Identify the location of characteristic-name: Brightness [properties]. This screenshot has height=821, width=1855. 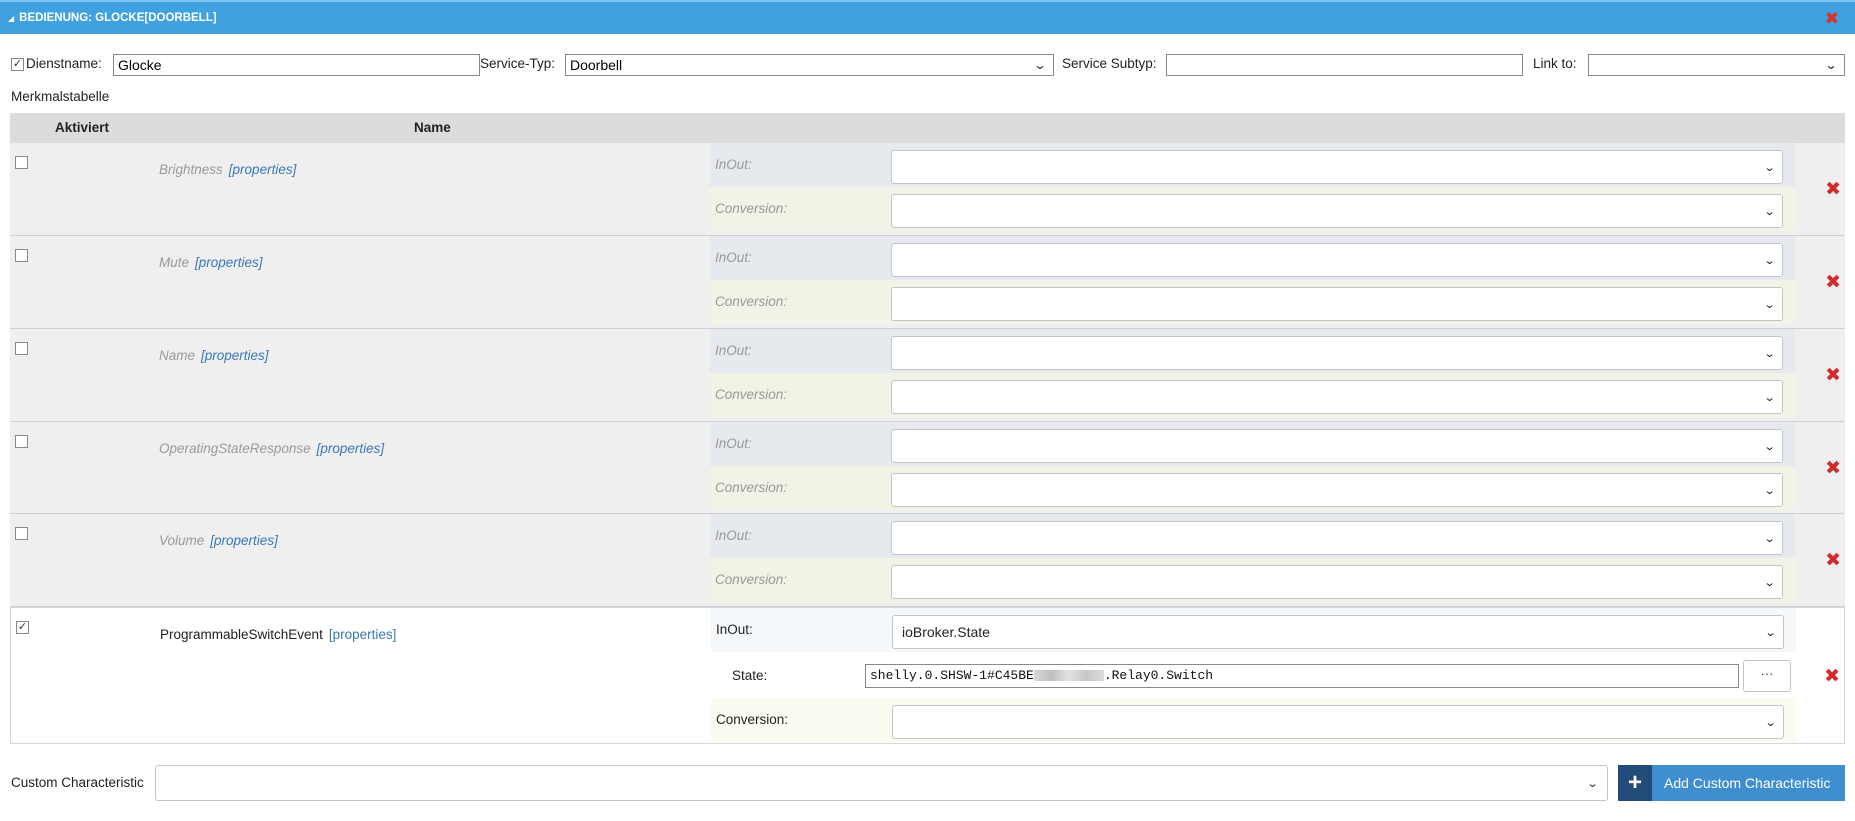
(227, 169).